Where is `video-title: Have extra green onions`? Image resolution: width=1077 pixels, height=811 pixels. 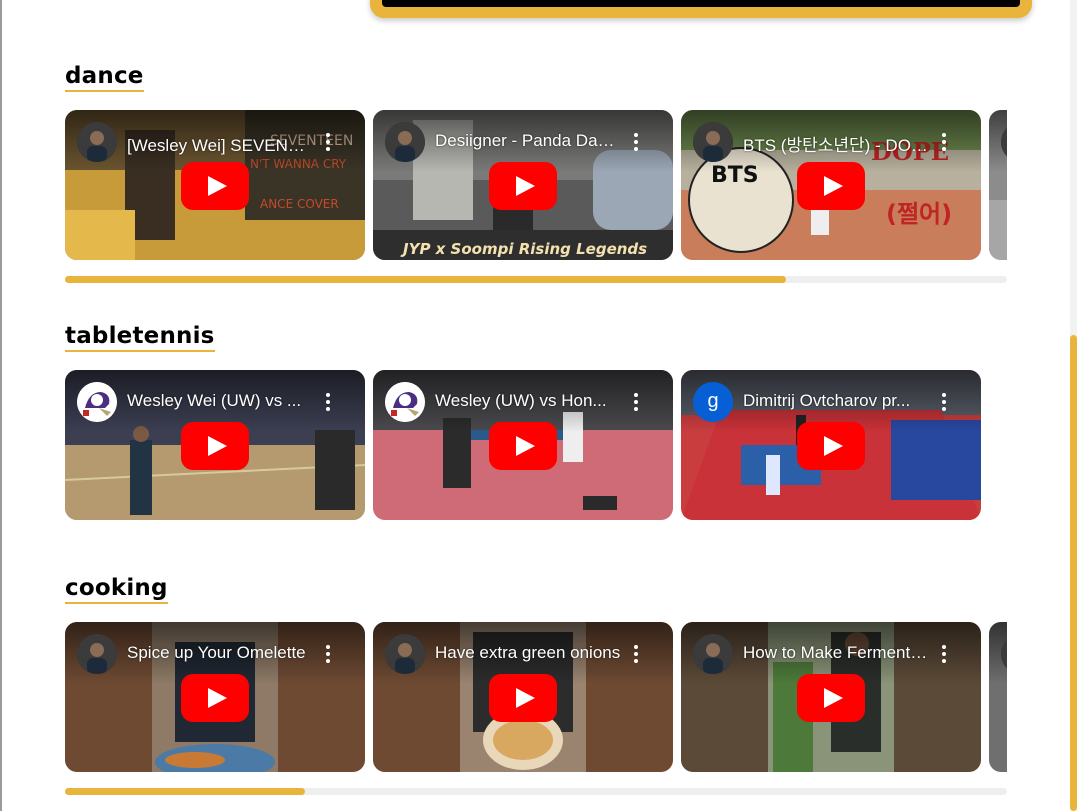 video-title: Have extra green onions is located at coordinates (528, 653).